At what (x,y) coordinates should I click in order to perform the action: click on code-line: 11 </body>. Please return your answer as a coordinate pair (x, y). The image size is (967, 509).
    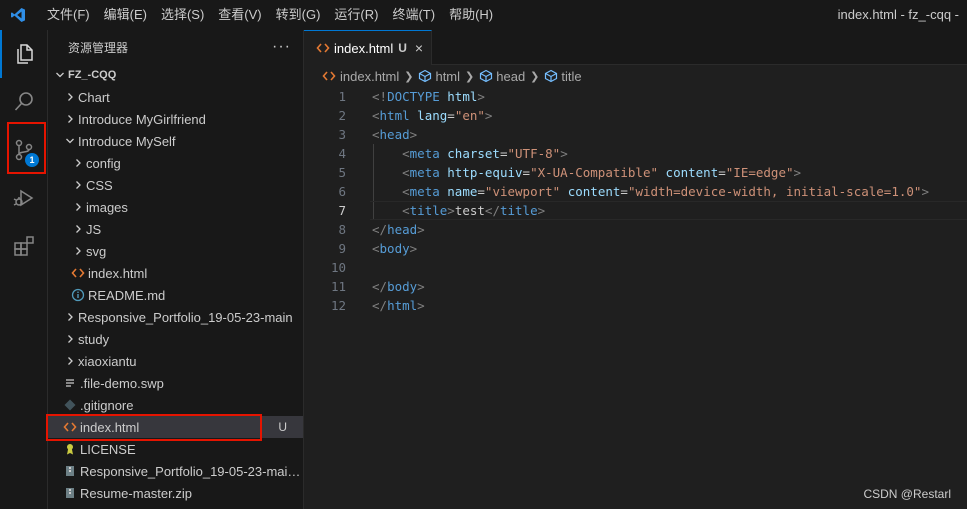
    Looking at the image, I should click on (635, 286).